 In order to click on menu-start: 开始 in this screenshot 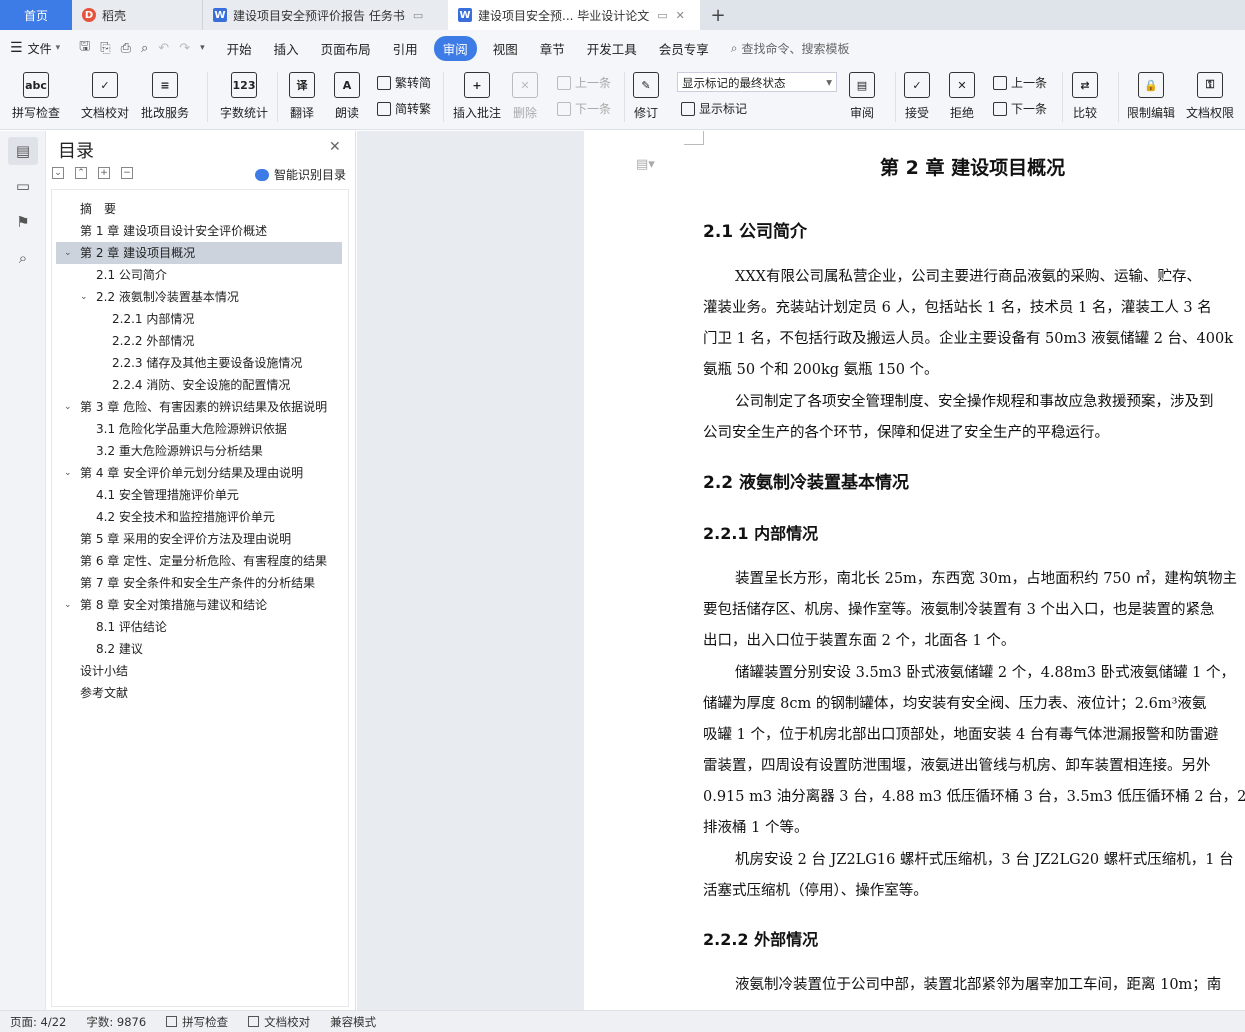, I will do `click(239, 48)`.